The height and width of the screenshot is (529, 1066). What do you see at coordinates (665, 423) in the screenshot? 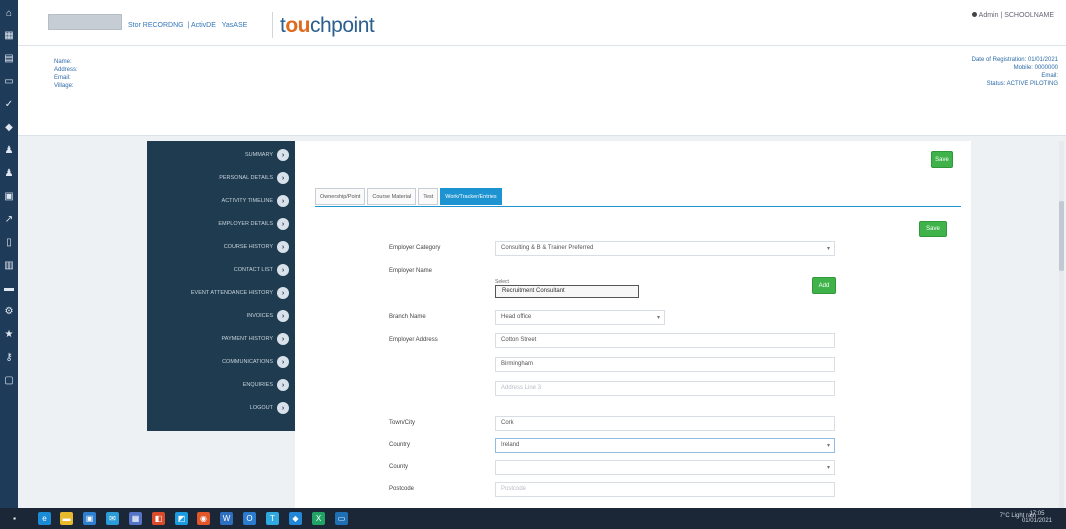
I see `town-city-input: Cork` at bounding box center [665, 423].